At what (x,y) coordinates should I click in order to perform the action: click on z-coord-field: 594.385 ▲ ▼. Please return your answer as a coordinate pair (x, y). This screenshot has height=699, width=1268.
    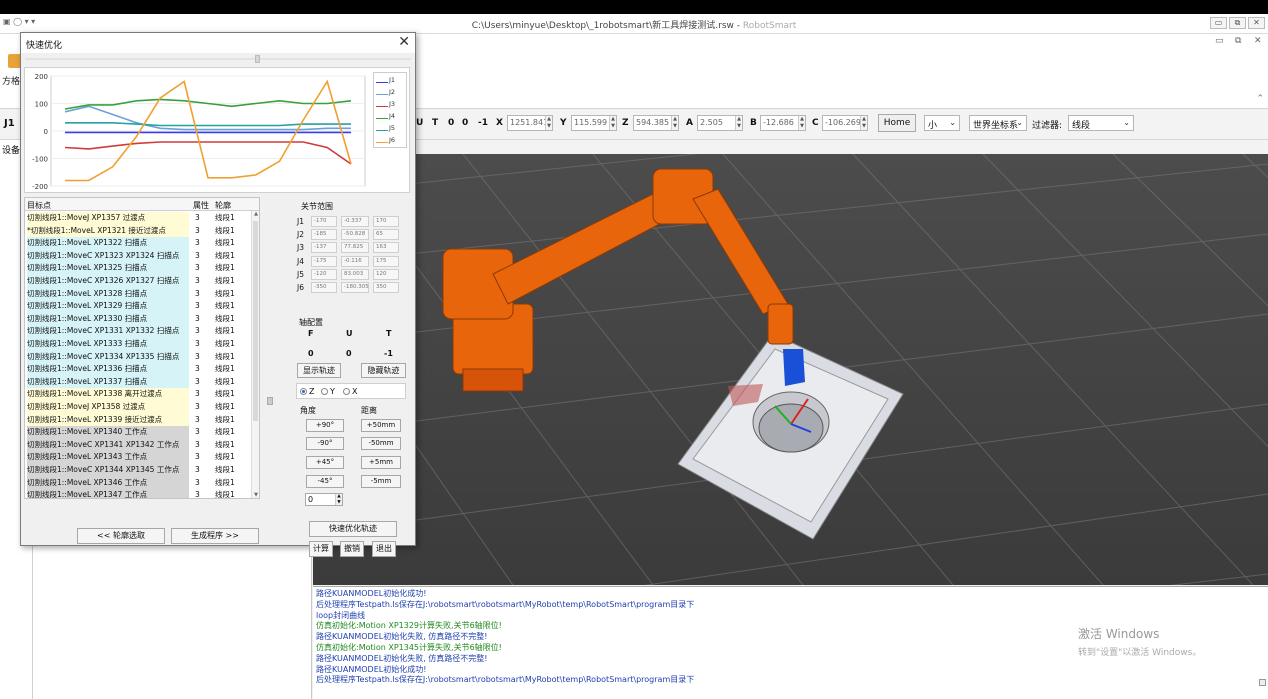
    Looking at the image, I should click on (656, 123).